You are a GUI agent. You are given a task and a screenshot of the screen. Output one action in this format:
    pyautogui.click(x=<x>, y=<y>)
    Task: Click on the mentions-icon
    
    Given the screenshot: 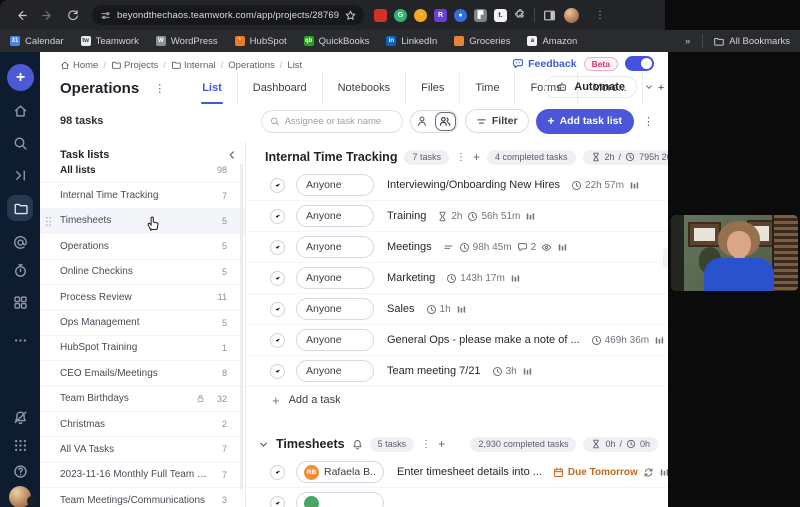 What is the action you would take?
    pyautogui.click(x=20, y=242)
    